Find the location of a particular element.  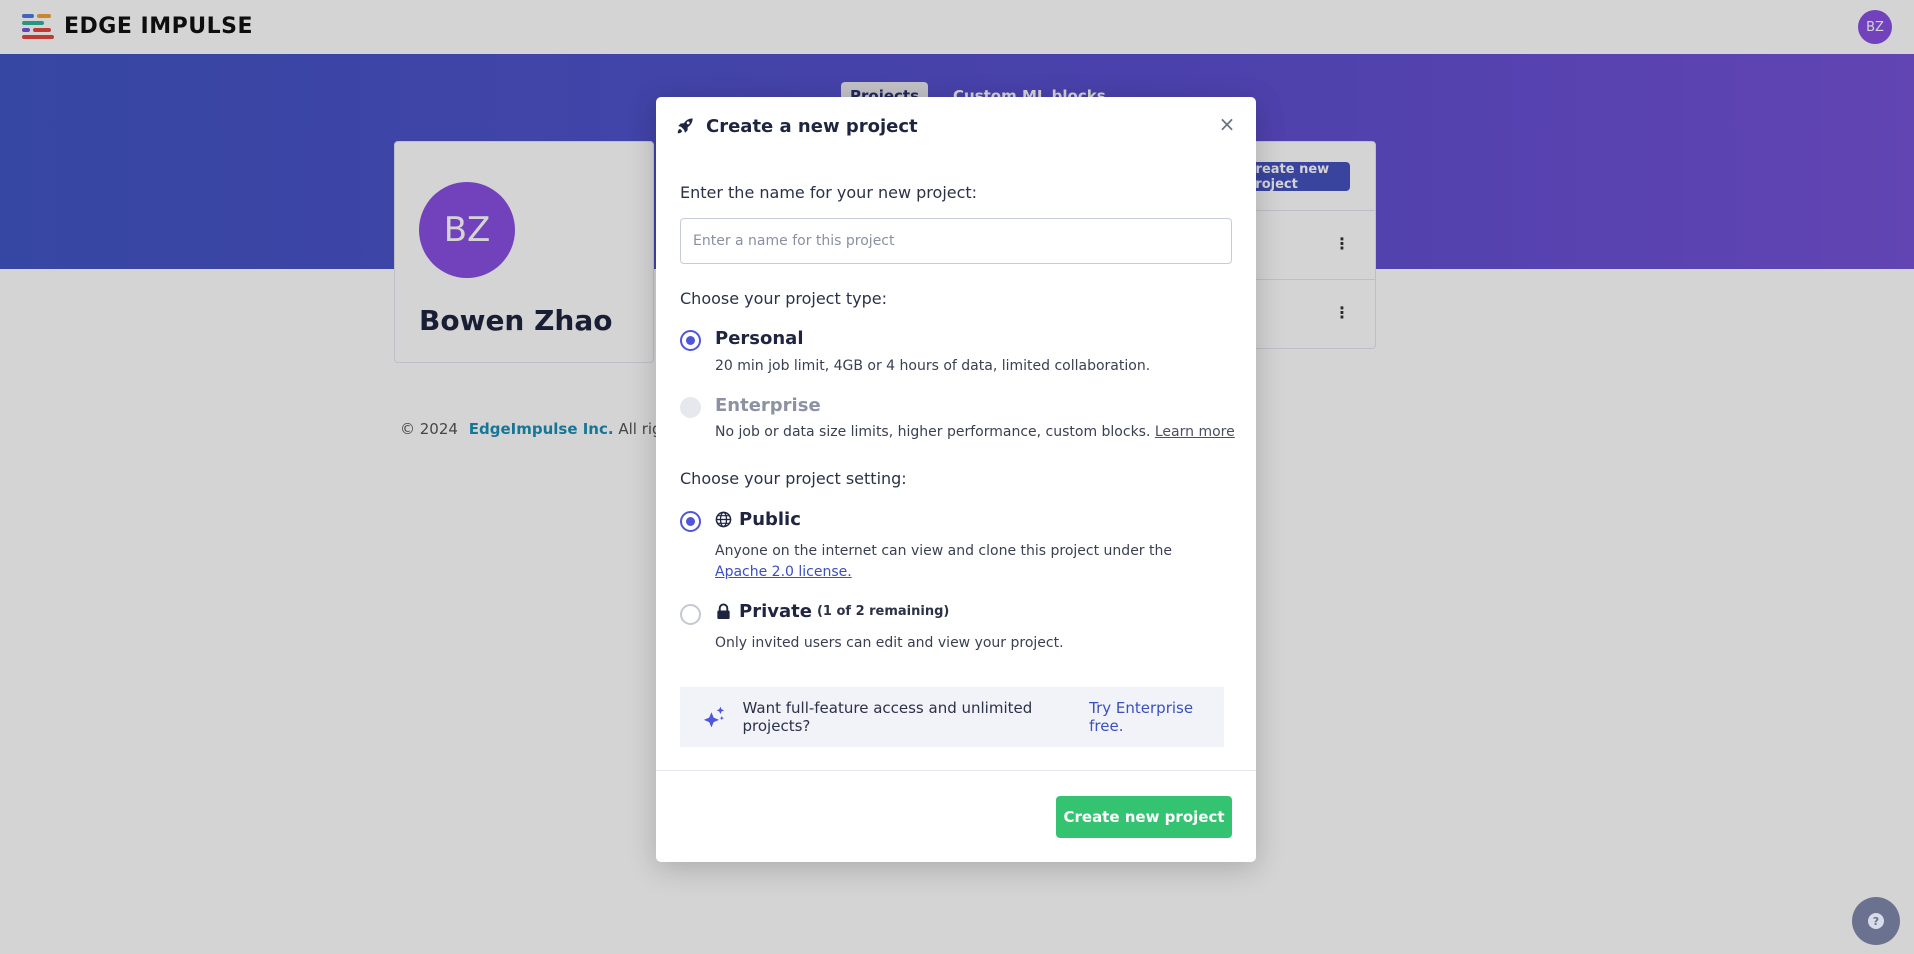

sparkle-icon is located at coordinates (714, 717).